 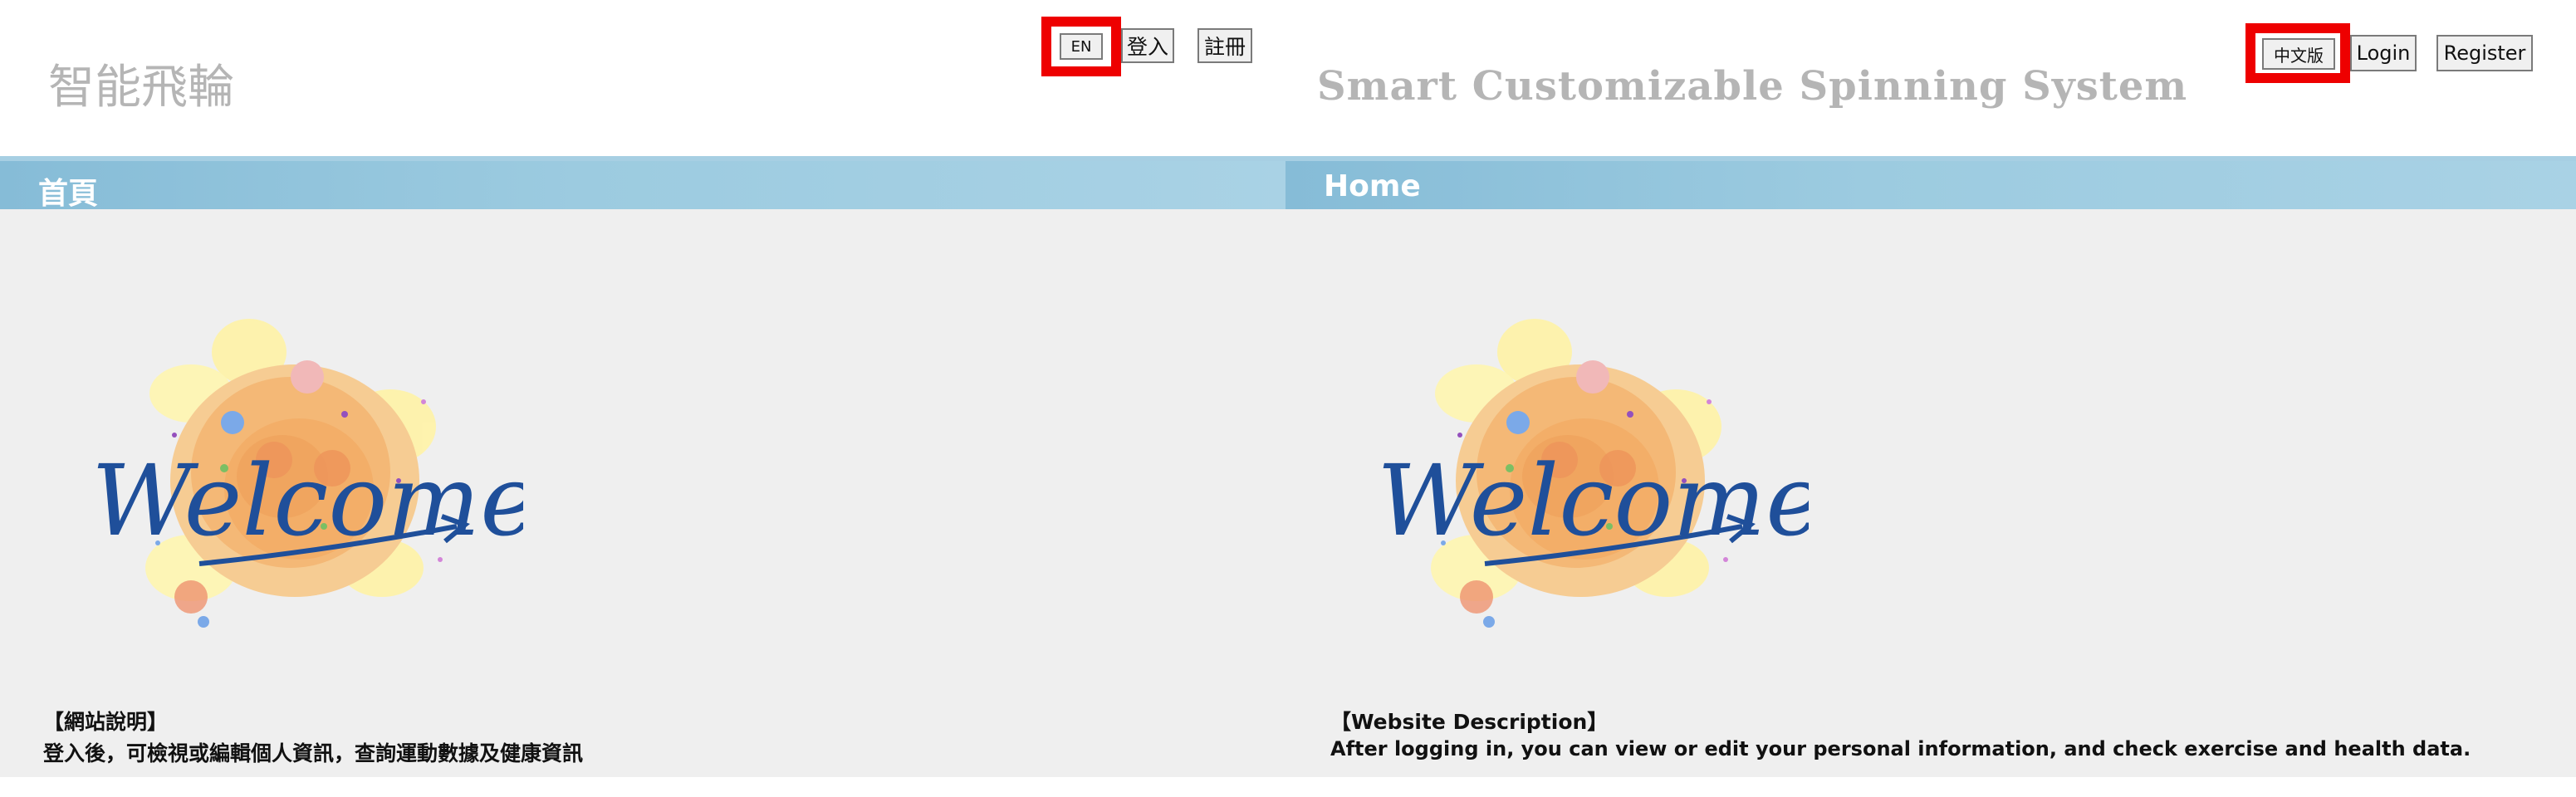 I want to click on language-switch-button: 中文版, so click(x=2298, y=54).